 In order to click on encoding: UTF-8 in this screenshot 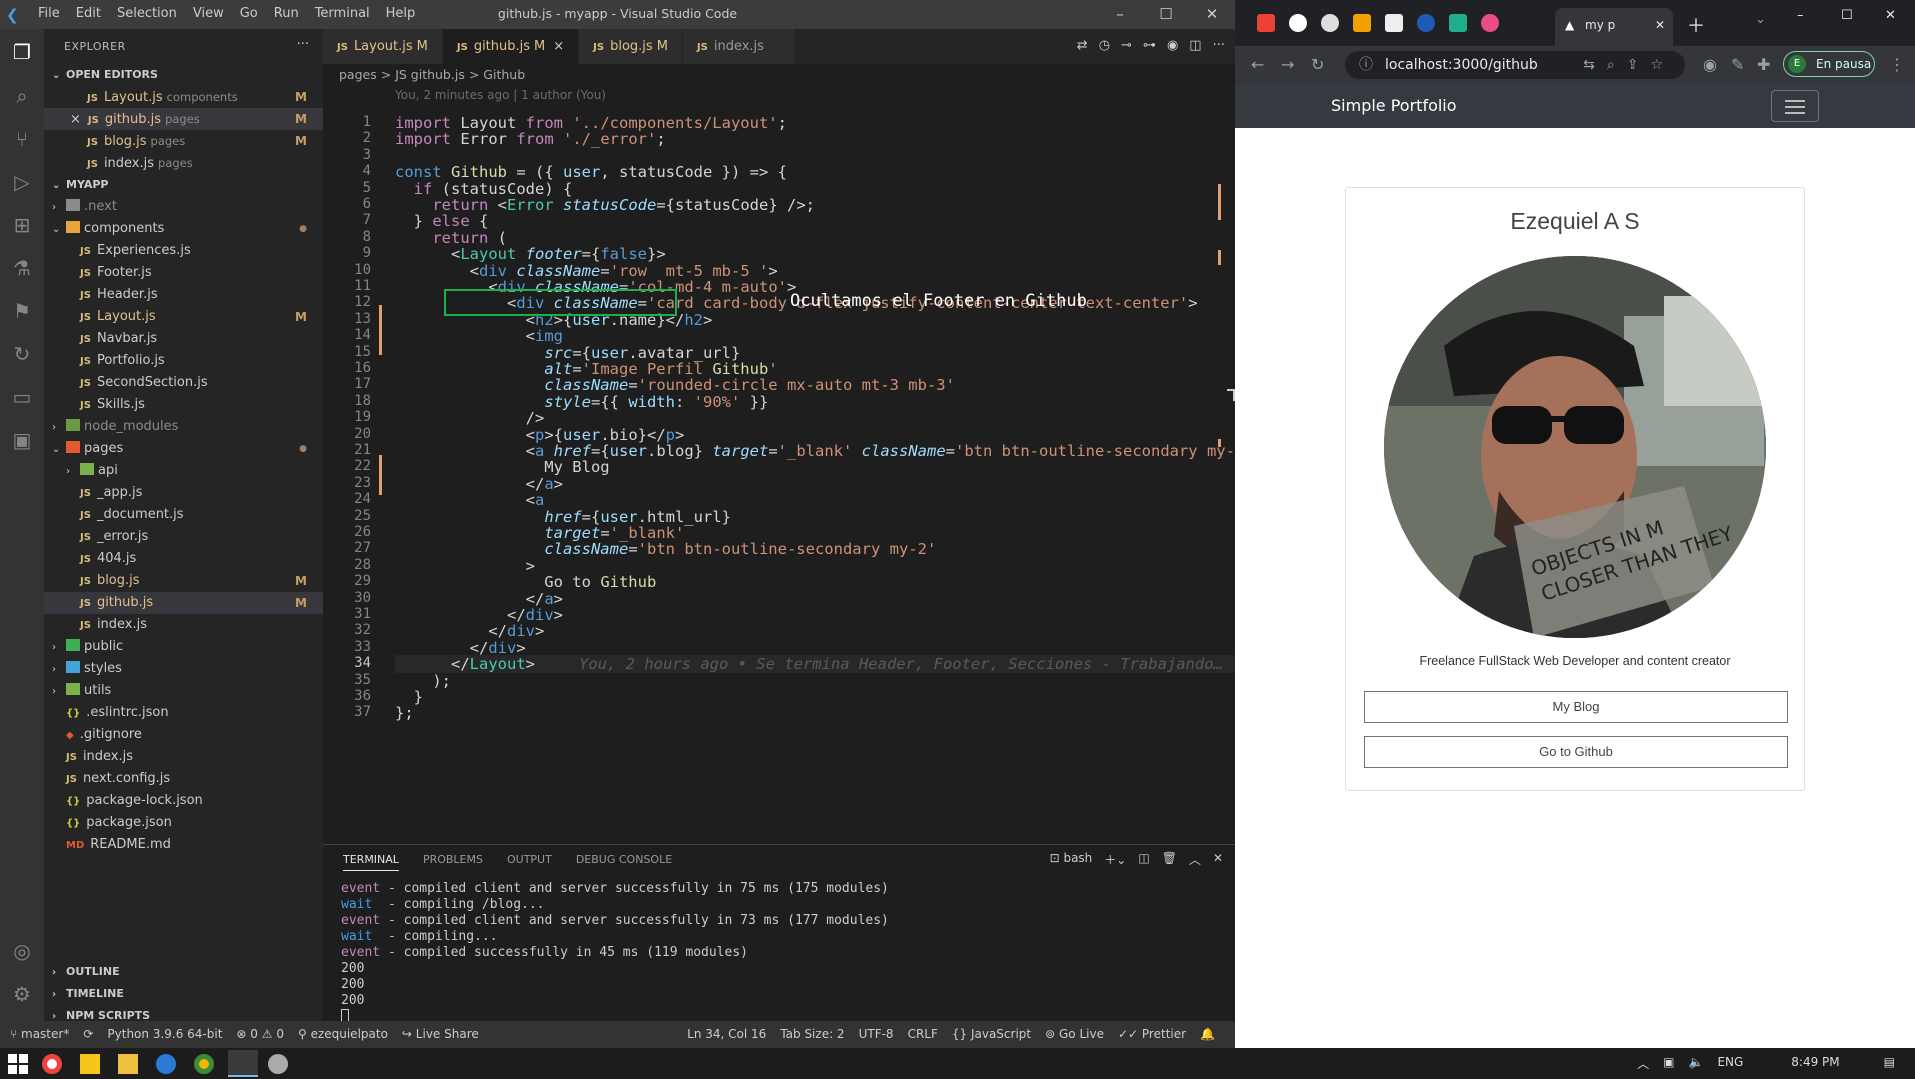, I will do `click(876, 1034)`.